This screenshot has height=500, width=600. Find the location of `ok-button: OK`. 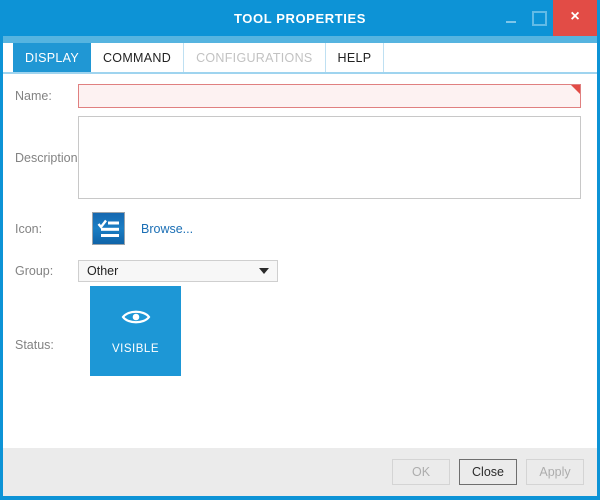

ok-button: OK is located at coordinates (421, 472).